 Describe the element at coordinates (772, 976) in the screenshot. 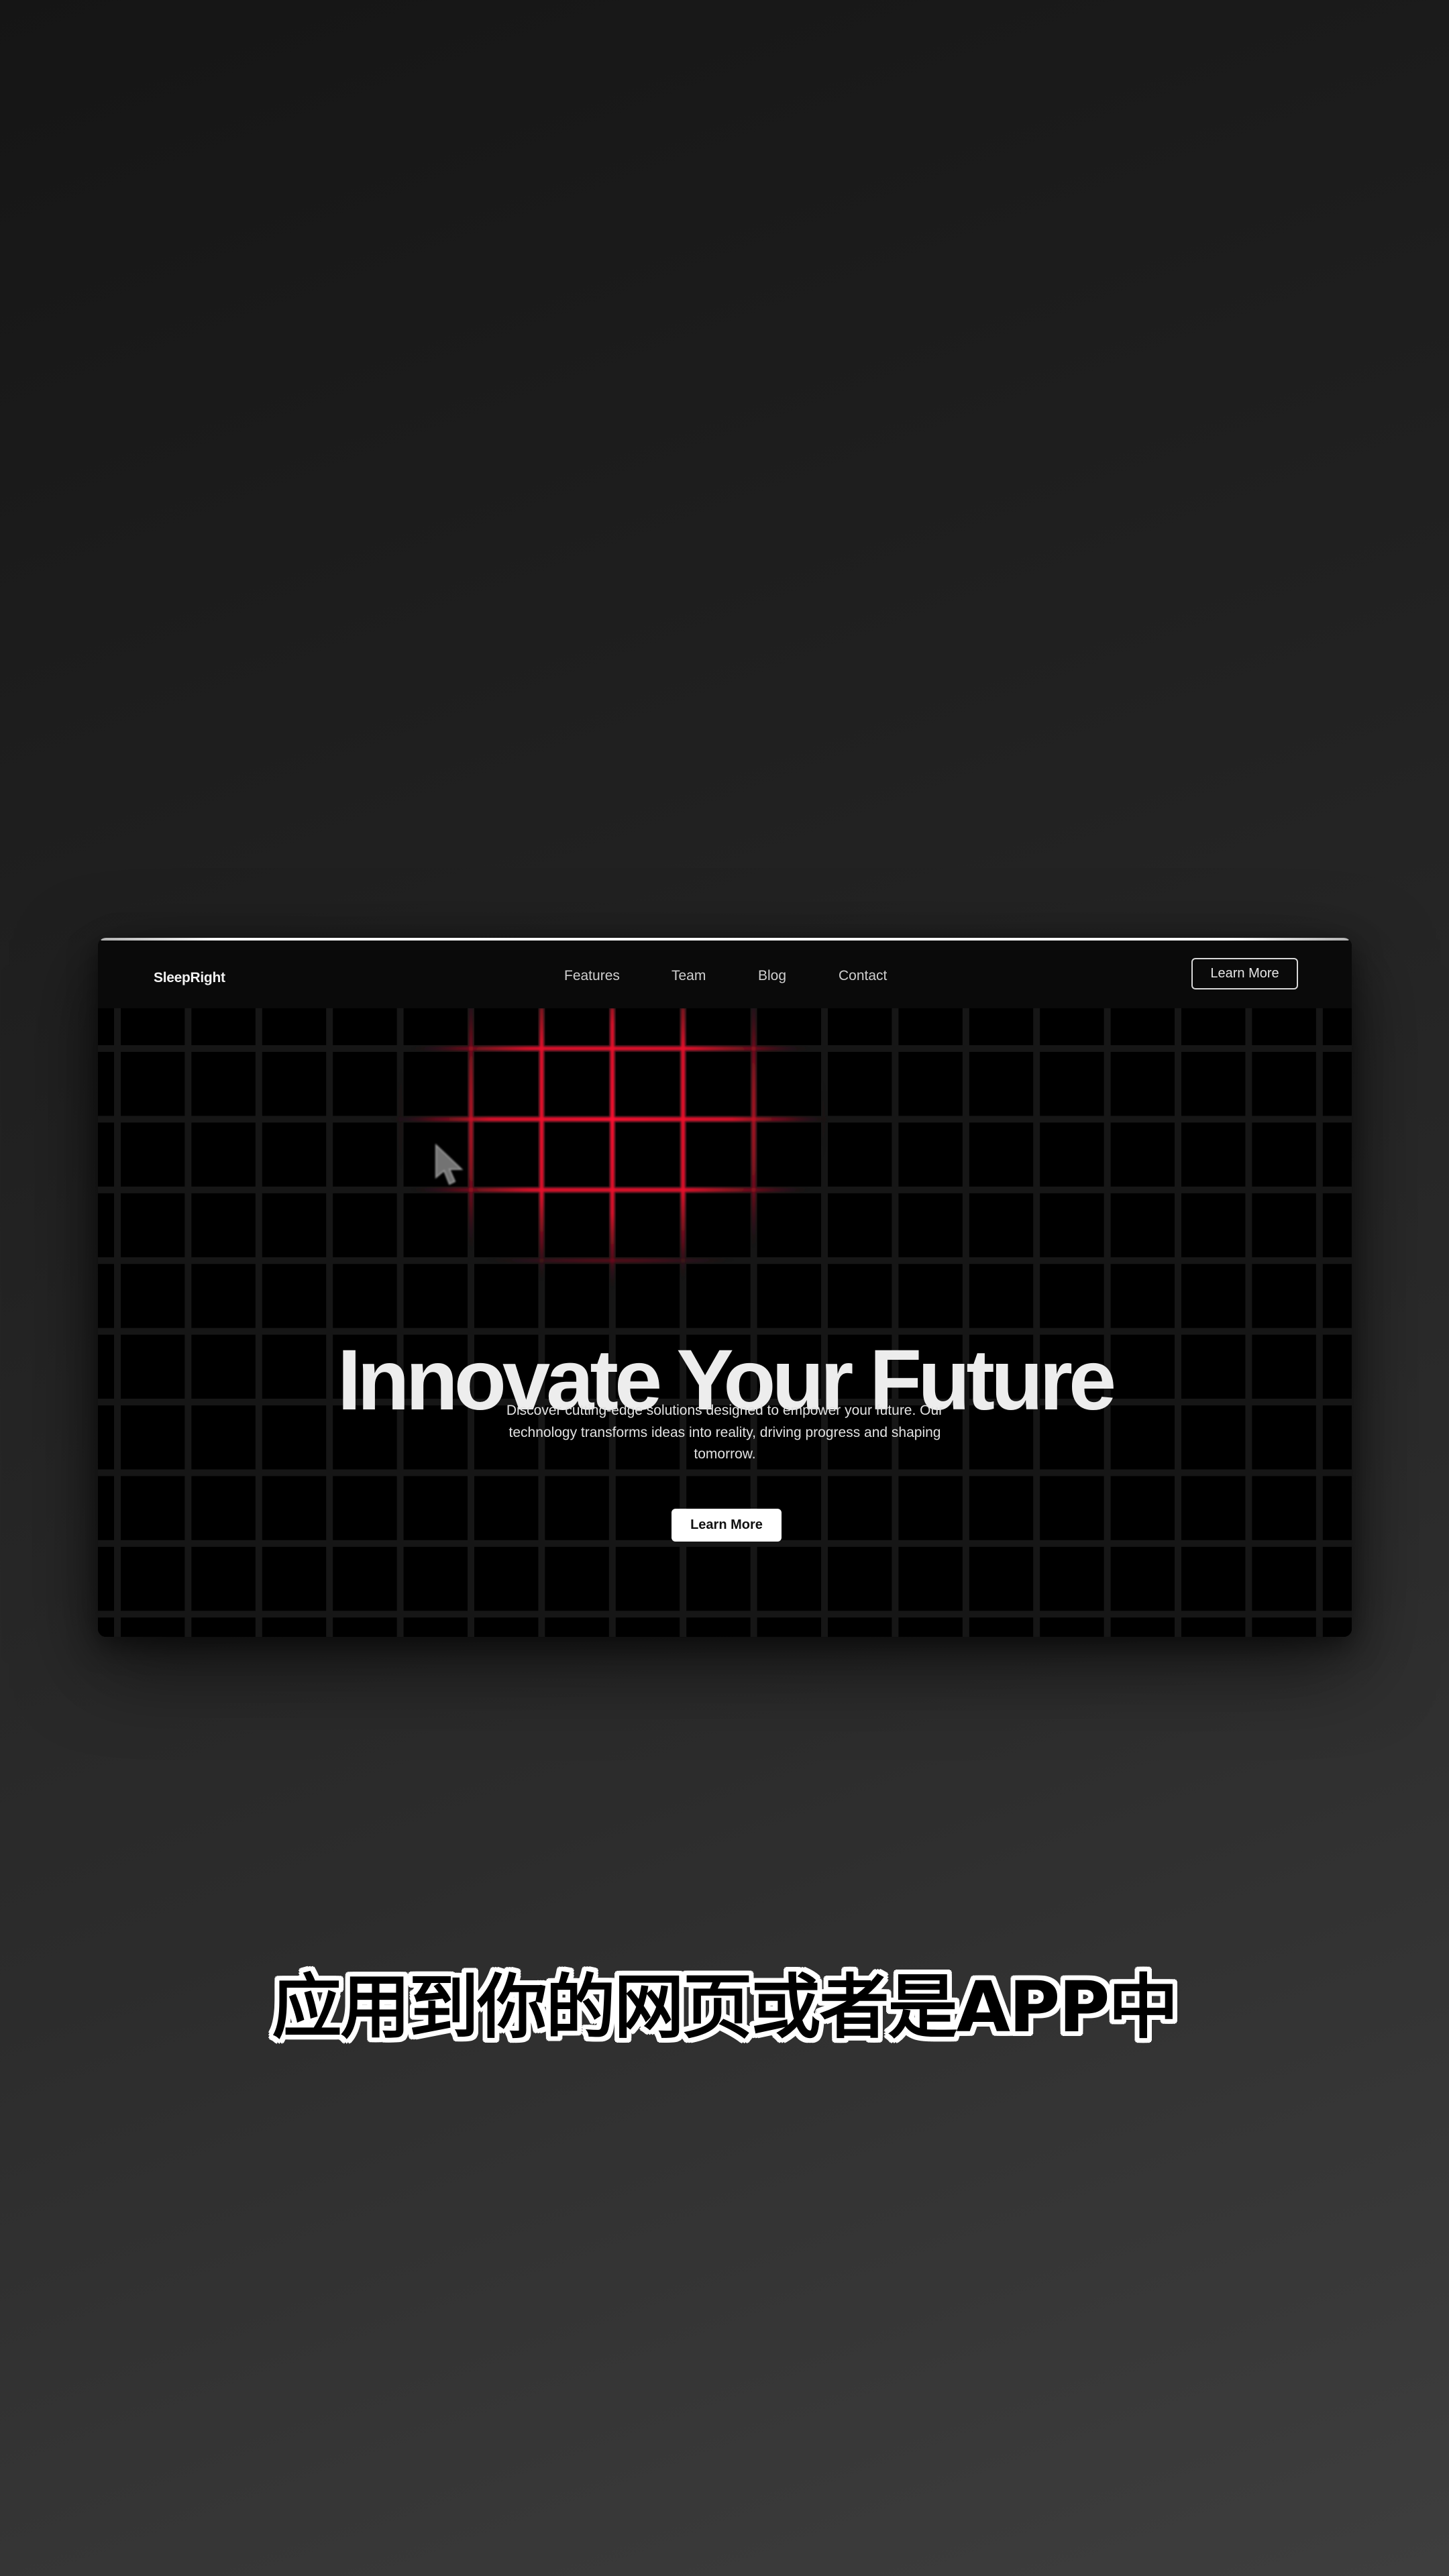

I see `nav-link-blog: Blog` at that location.